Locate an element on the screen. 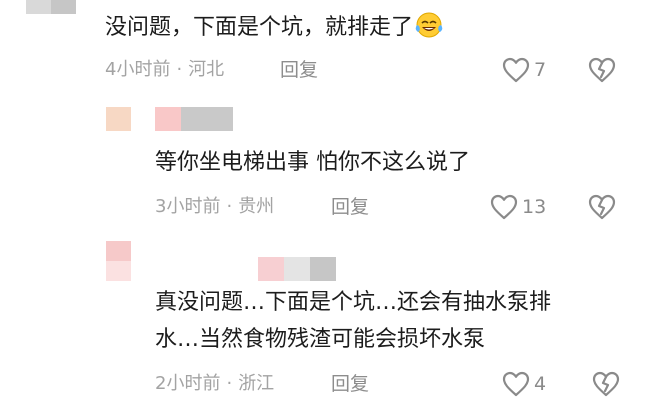  comment-location: 河北 is located at coordinates (206, 69).